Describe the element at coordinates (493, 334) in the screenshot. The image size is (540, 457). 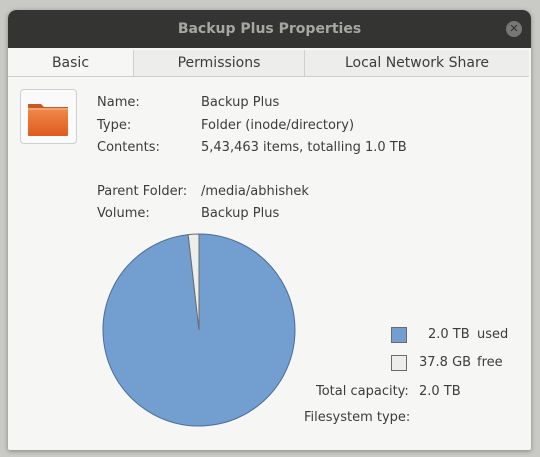
I see `used-label: used` at that location.